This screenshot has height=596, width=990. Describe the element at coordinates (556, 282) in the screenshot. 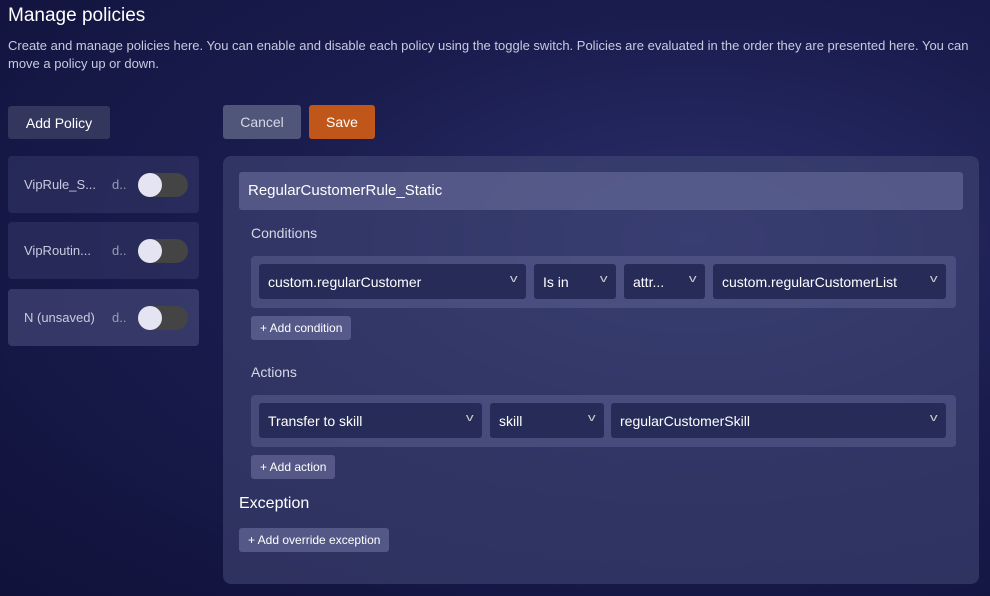

I see `select-value: Is in` at that location.